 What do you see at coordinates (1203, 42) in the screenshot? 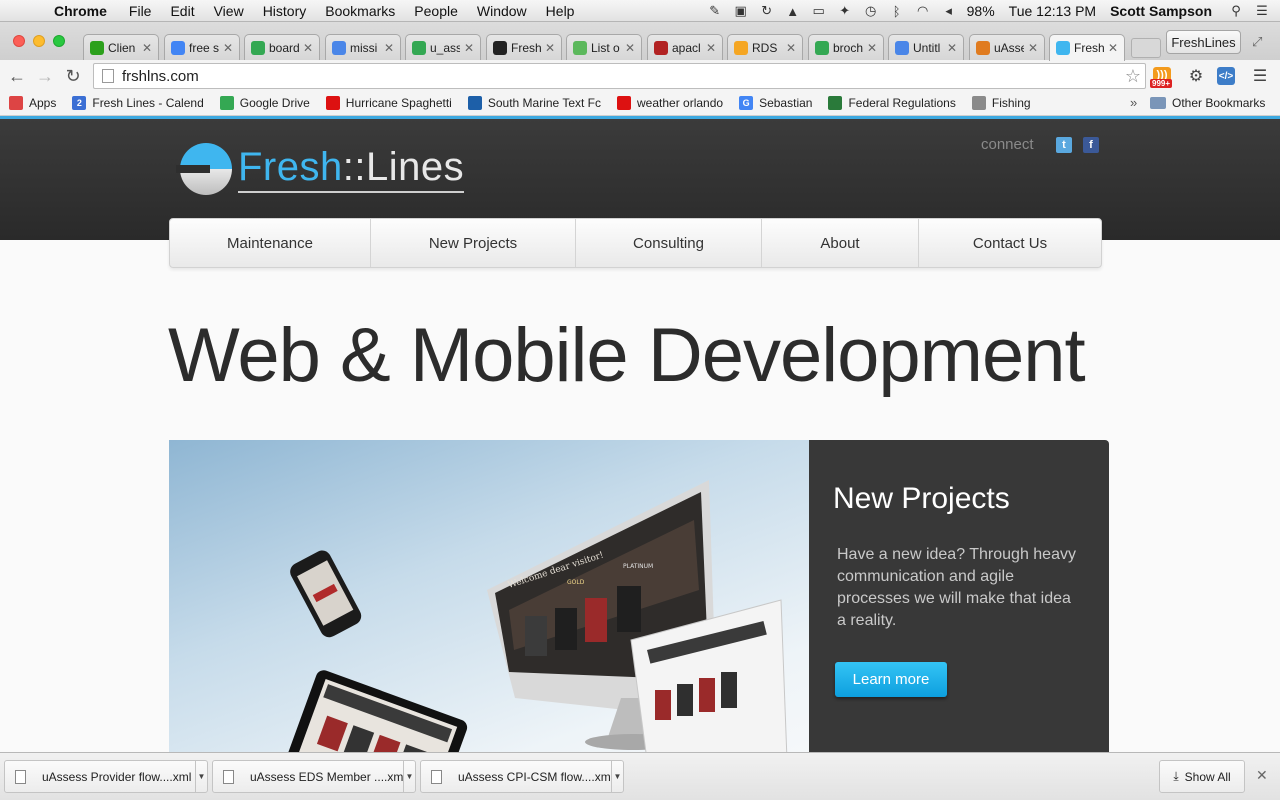
I see `profile-button: FreshLines` at bounding box center [1203, 42].